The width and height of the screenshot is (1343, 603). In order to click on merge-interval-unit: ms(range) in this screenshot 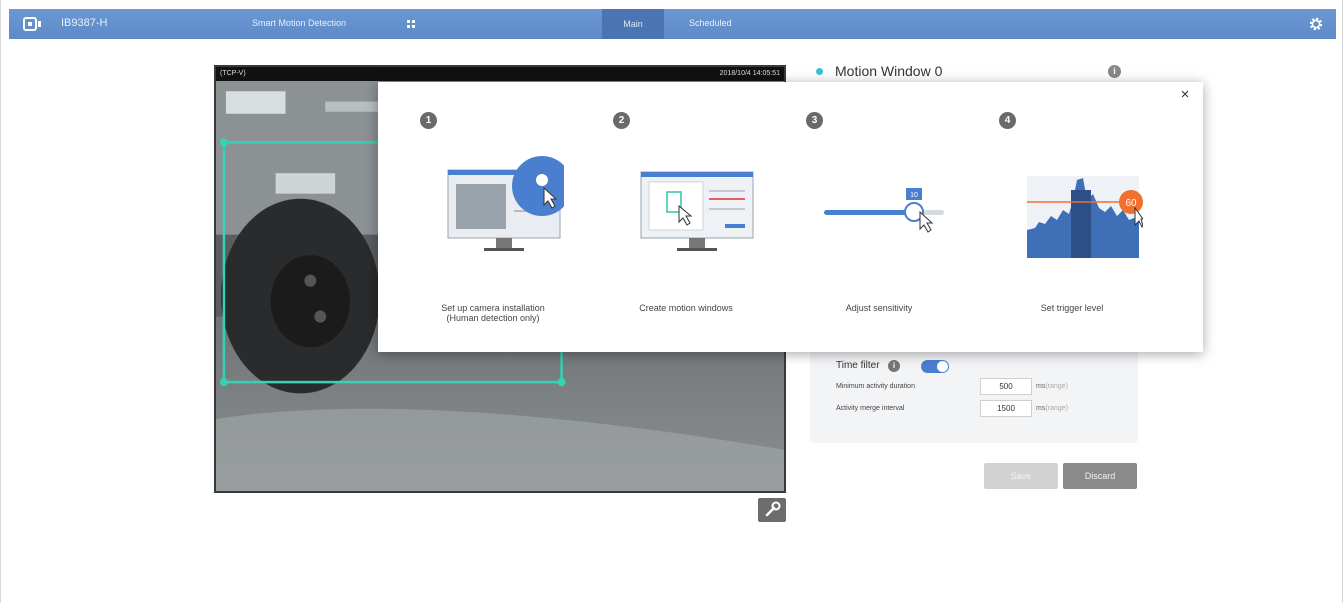, I will do `click(1052, 408)`.